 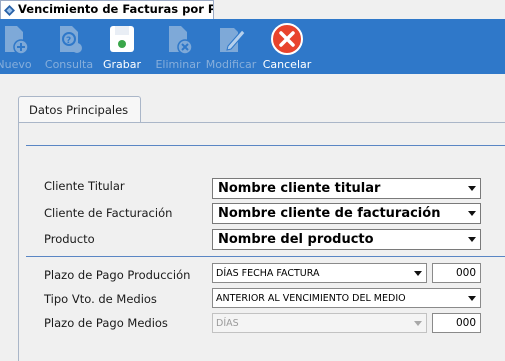 I want to click on cliente-titular-value: Nombre cliente titular, so click(x=299, y=188).